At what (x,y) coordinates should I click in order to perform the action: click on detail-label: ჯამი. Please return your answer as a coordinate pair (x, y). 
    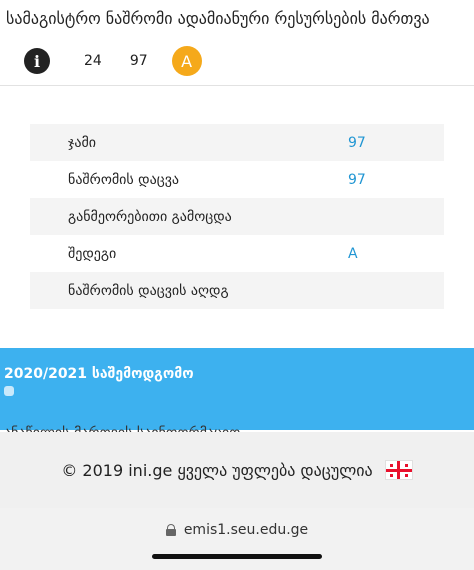
    Looking at the image, I should click on (82, 142).